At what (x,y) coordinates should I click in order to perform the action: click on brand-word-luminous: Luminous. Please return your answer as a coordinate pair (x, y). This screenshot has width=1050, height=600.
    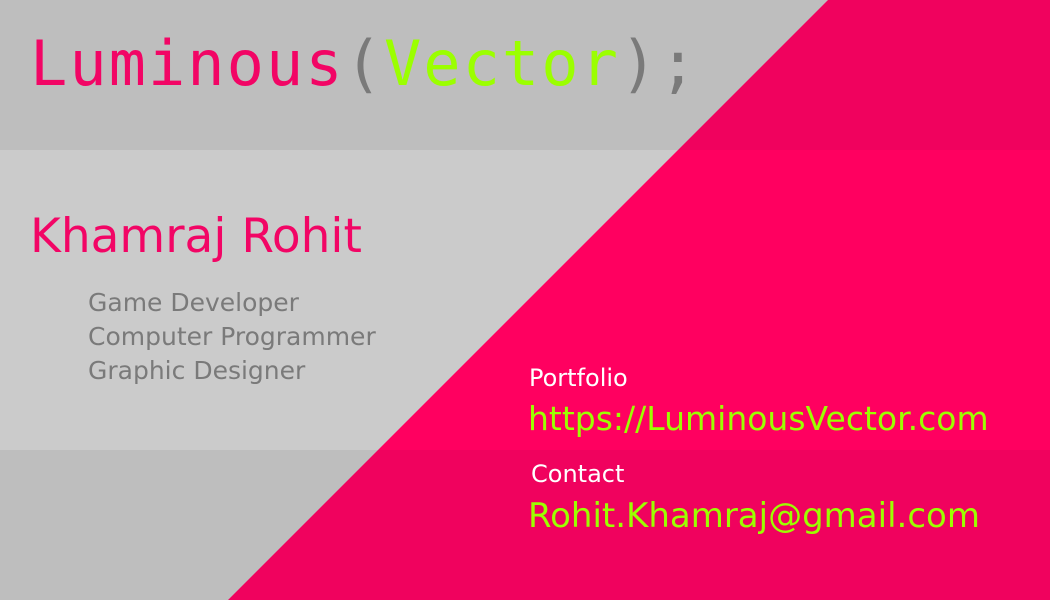
    Looking at the image, I should click on (187, 63).